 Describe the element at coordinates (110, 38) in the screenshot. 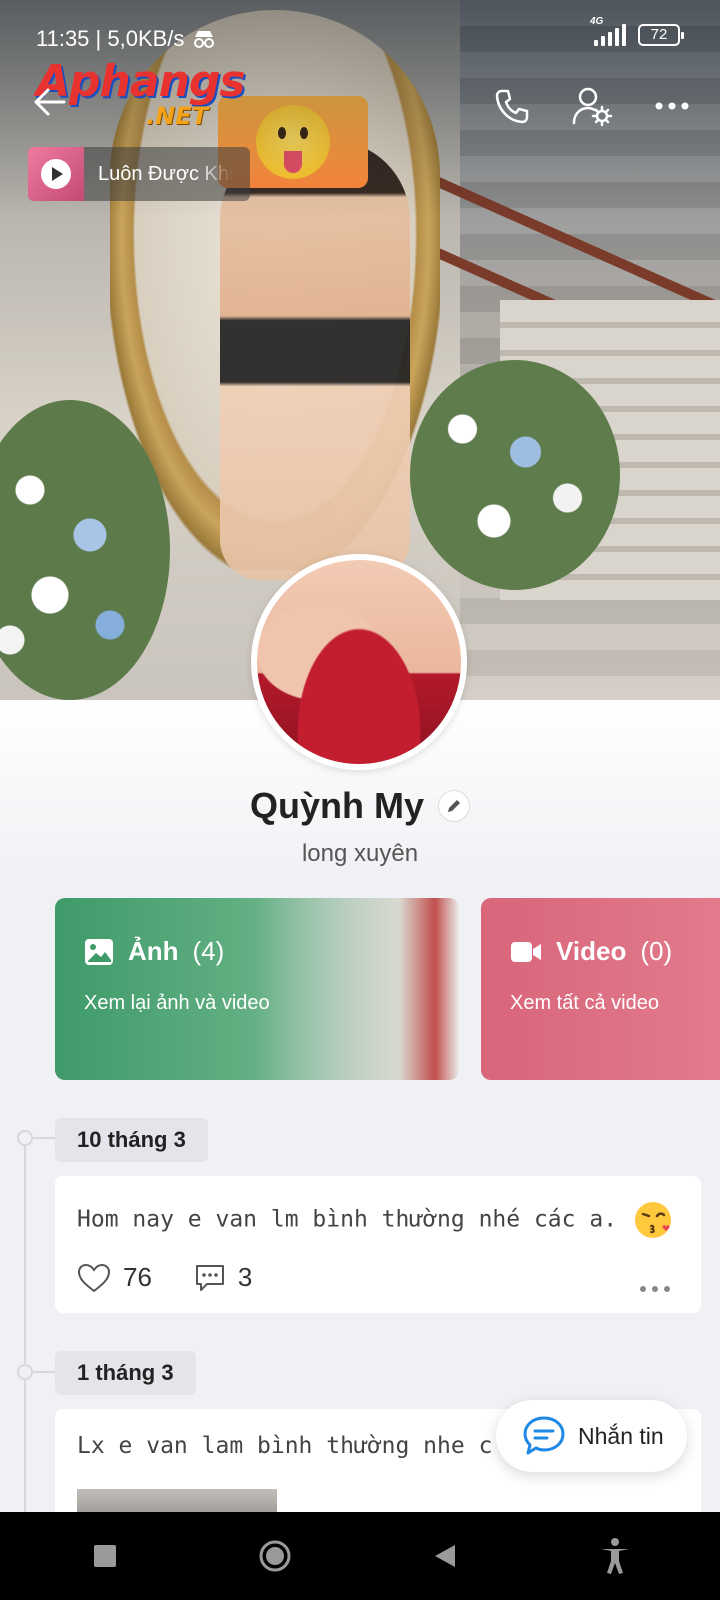

I see `status-time-speed: 11:35 | 5,0KB/s` at that location.